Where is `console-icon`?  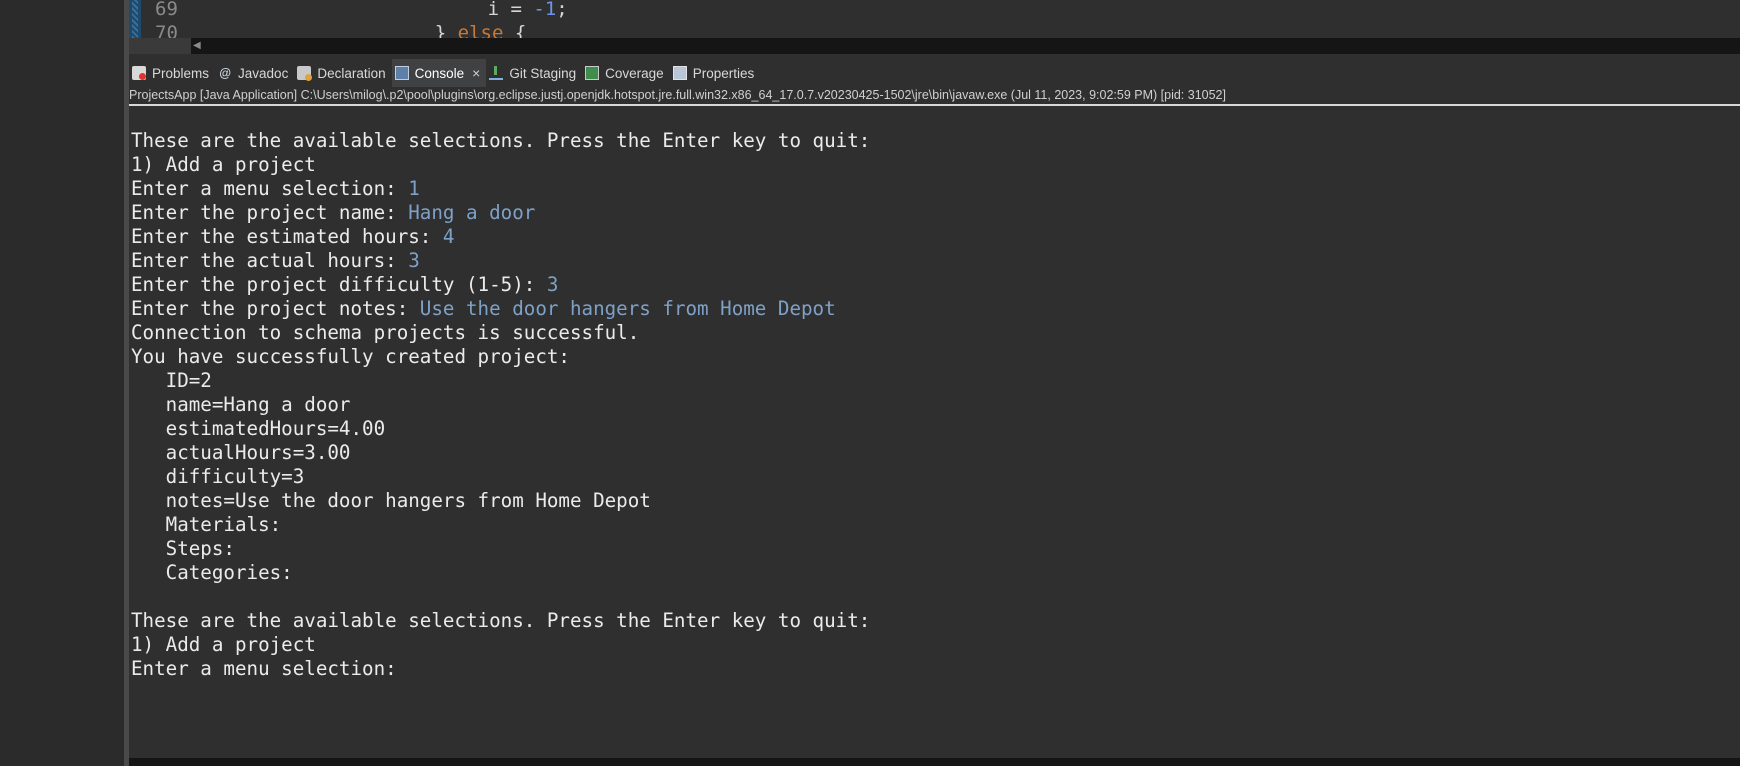
console-icon is located at coordinates (401, 73).